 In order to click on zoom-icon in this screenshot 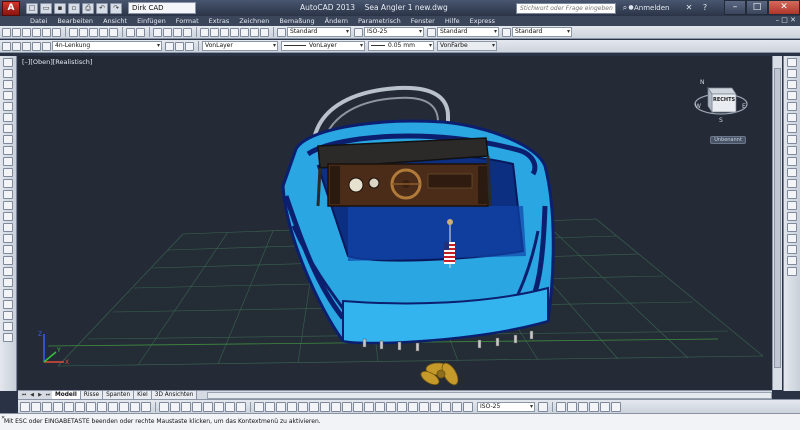, I will do `click(792, 249)`.